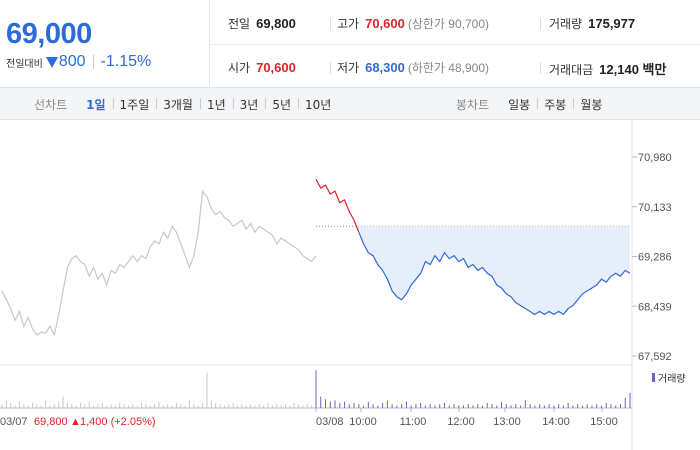 The image size is (700, 450). I want to click on stat-open: 시가 70,600, so click(262, 67).